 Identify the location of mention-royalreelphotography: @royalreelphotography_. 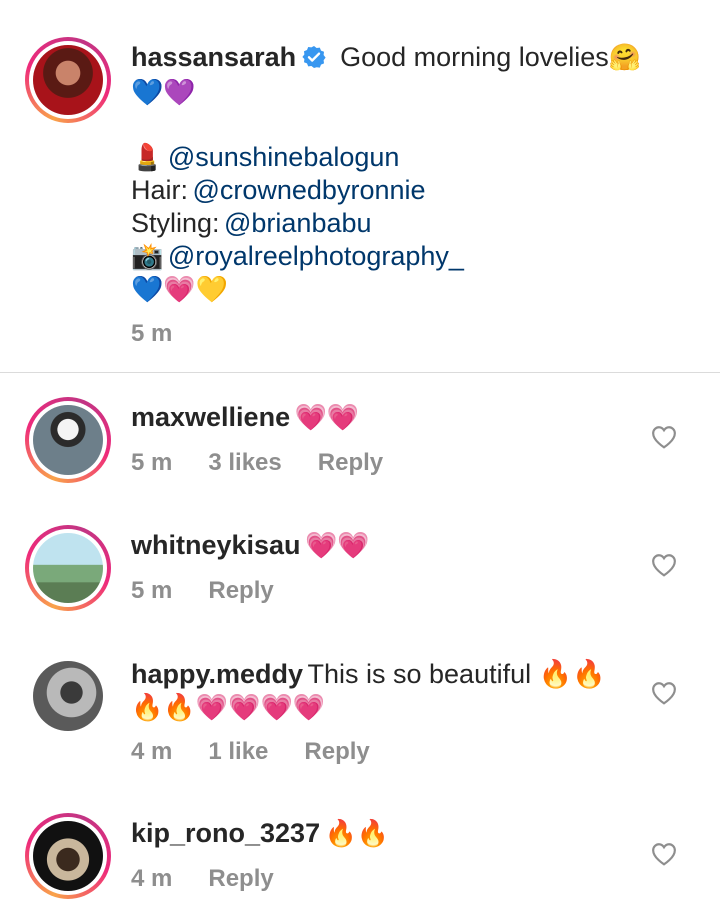
(316, 256).